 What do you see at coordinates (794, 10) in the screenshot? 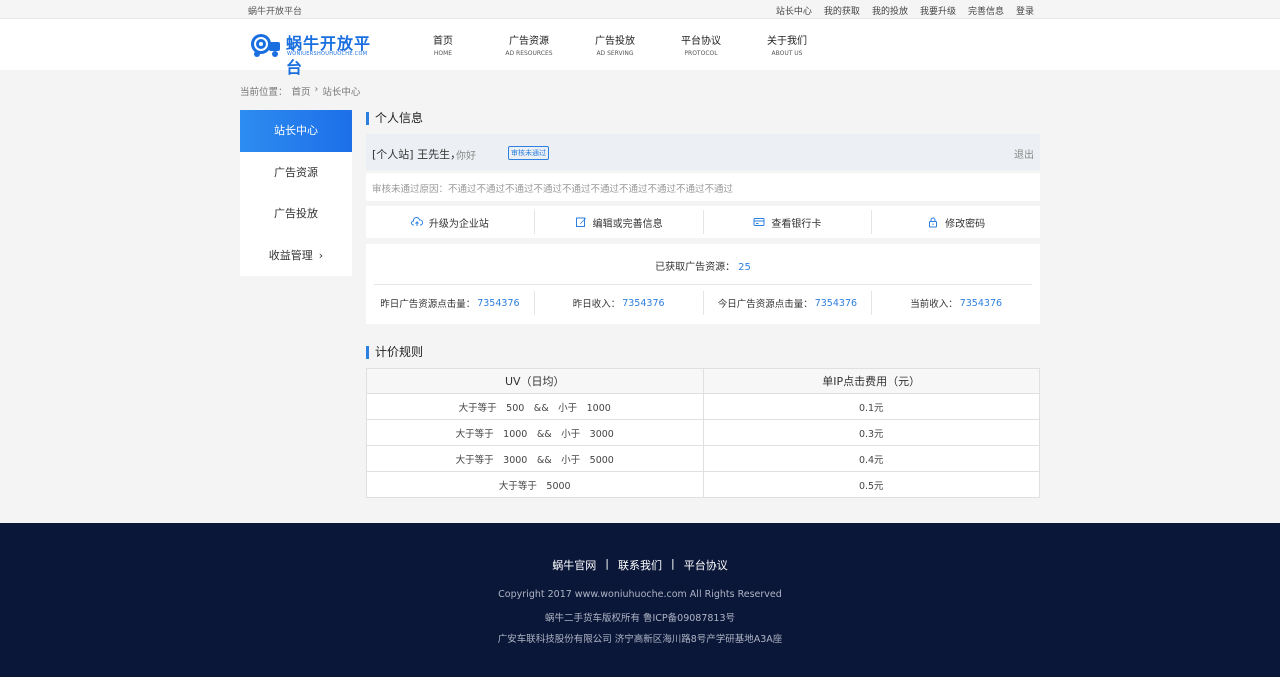
I see `top-link-webmaster: 站长中心` at bounding box center [794, 10].